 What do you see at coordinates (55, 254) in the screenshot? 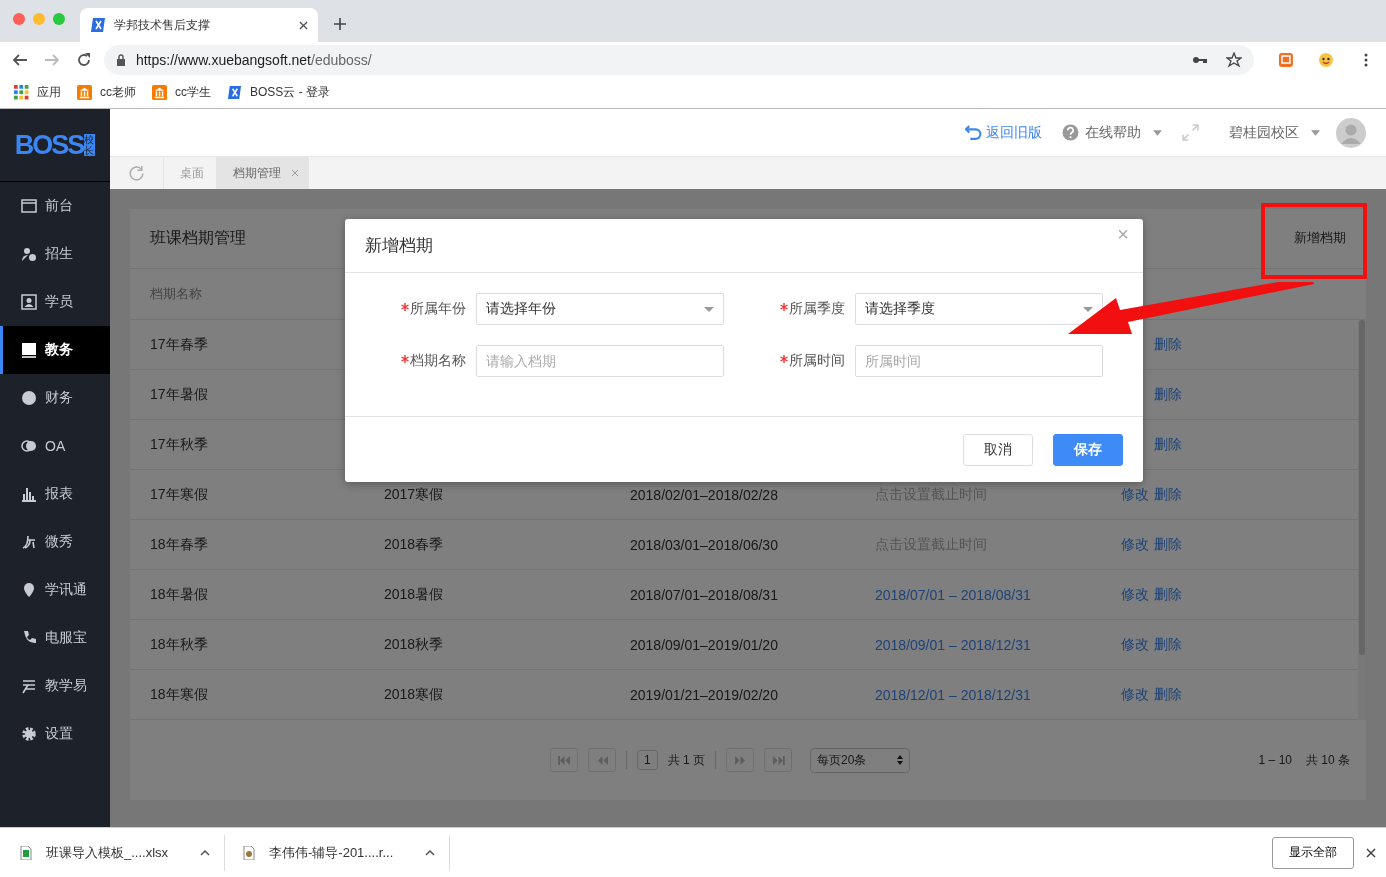
I see `sidebar-item: 招生` at bounding box center [55, 254].